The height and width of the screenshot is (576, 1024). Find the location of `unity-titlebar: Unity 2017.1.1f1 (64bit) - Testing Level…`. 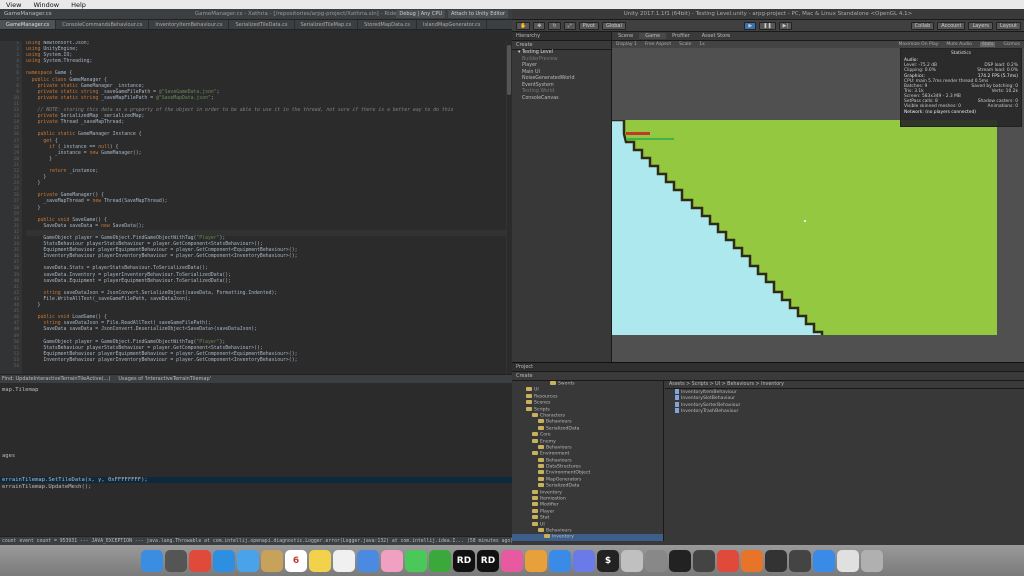

unity-titlebar: Unity 2017.1.1f1 (64bit) - Testing Level… is located at coordinates (768, 14).